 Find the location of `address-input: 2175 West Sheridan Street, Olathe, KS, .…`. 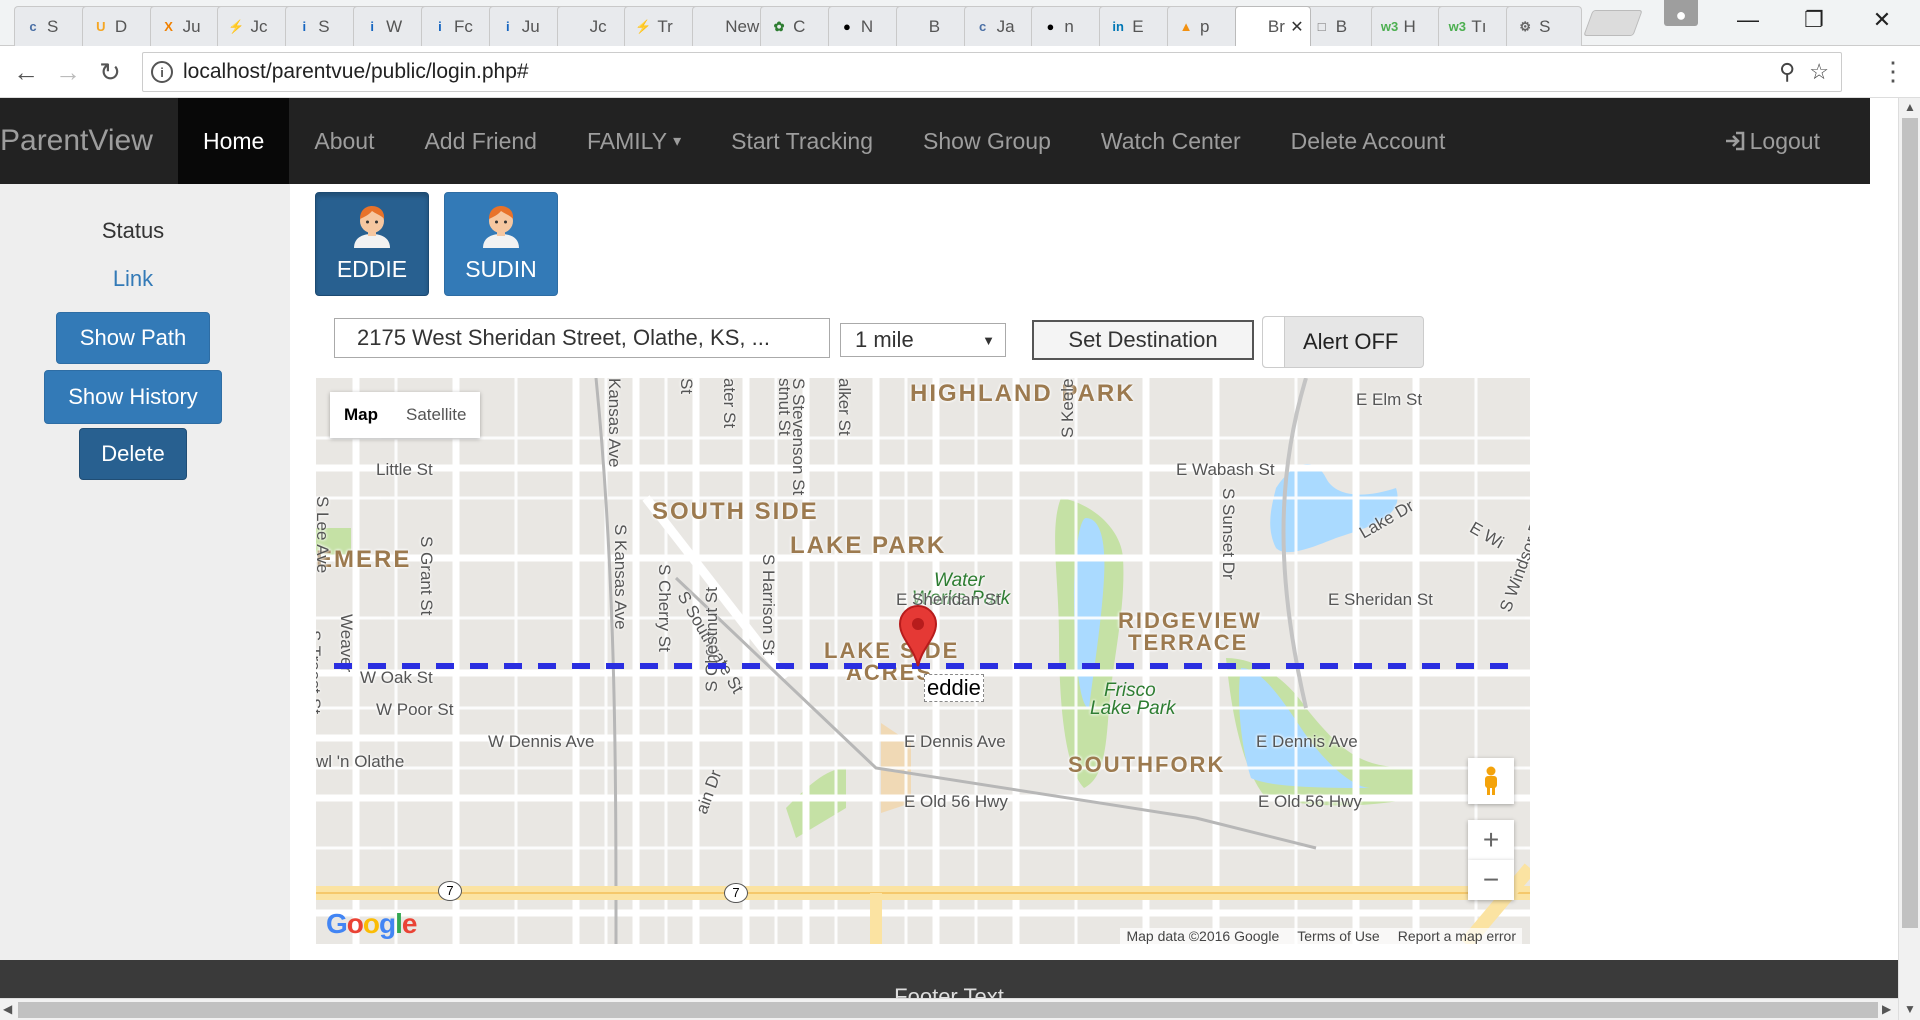

address-input: 2175 West Sheridan Street, Olathe, KS, .… is located at coordinates (582, 338).